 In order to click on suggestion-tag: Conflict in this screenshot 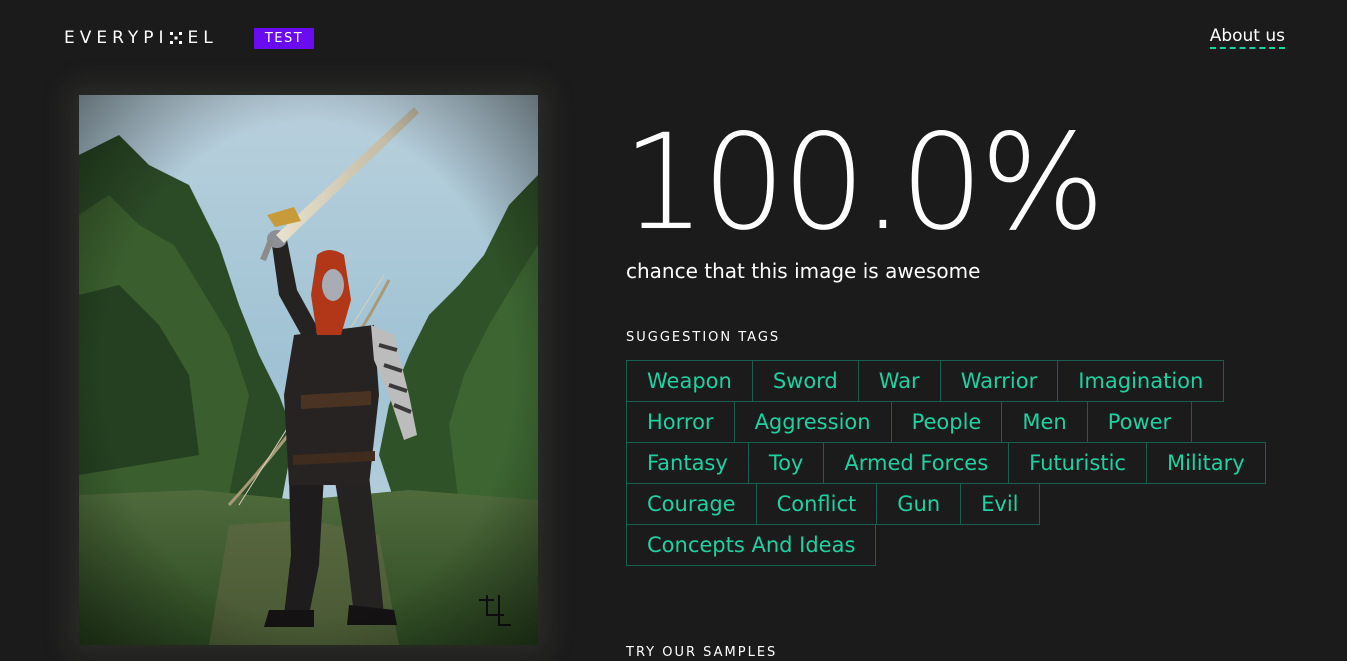, I will do `click(816, 504)`.